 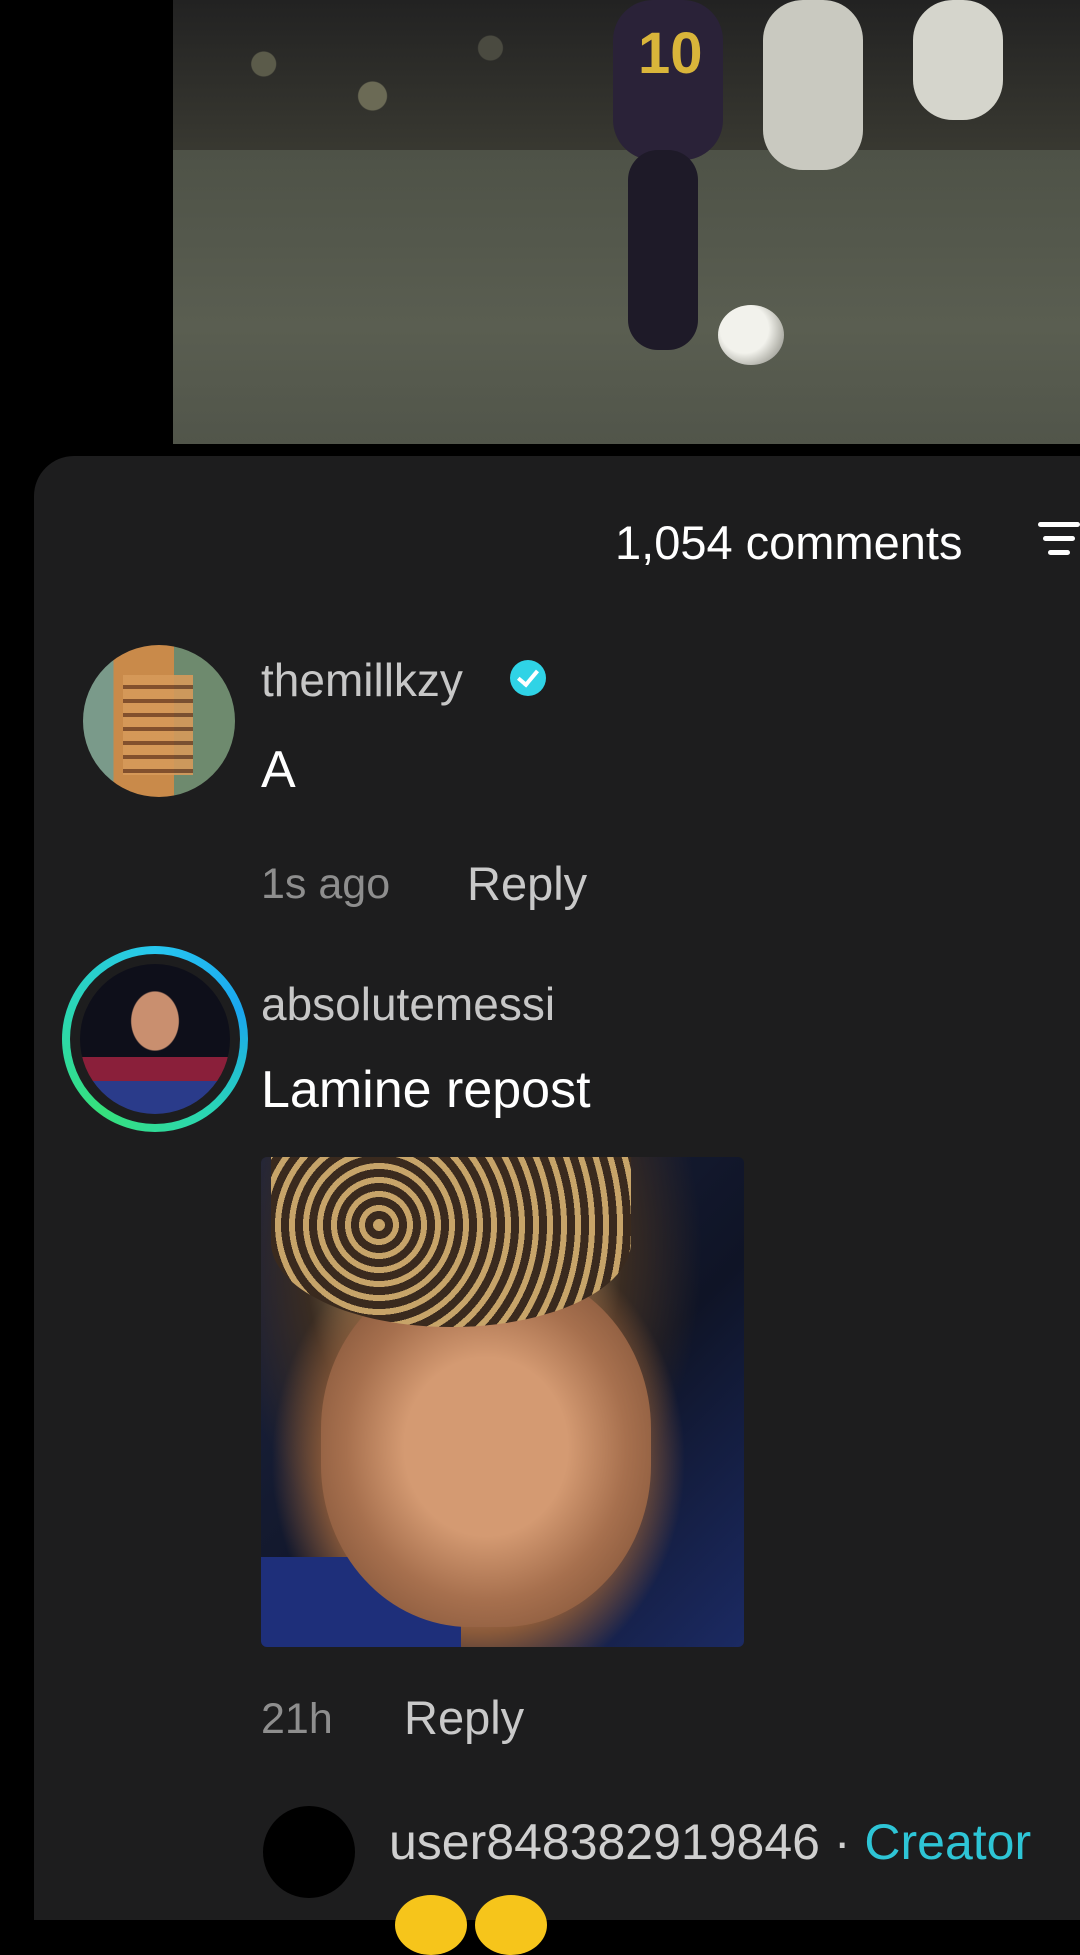 I want to click on video-frame-player-legs, so click(x=663, y=250).